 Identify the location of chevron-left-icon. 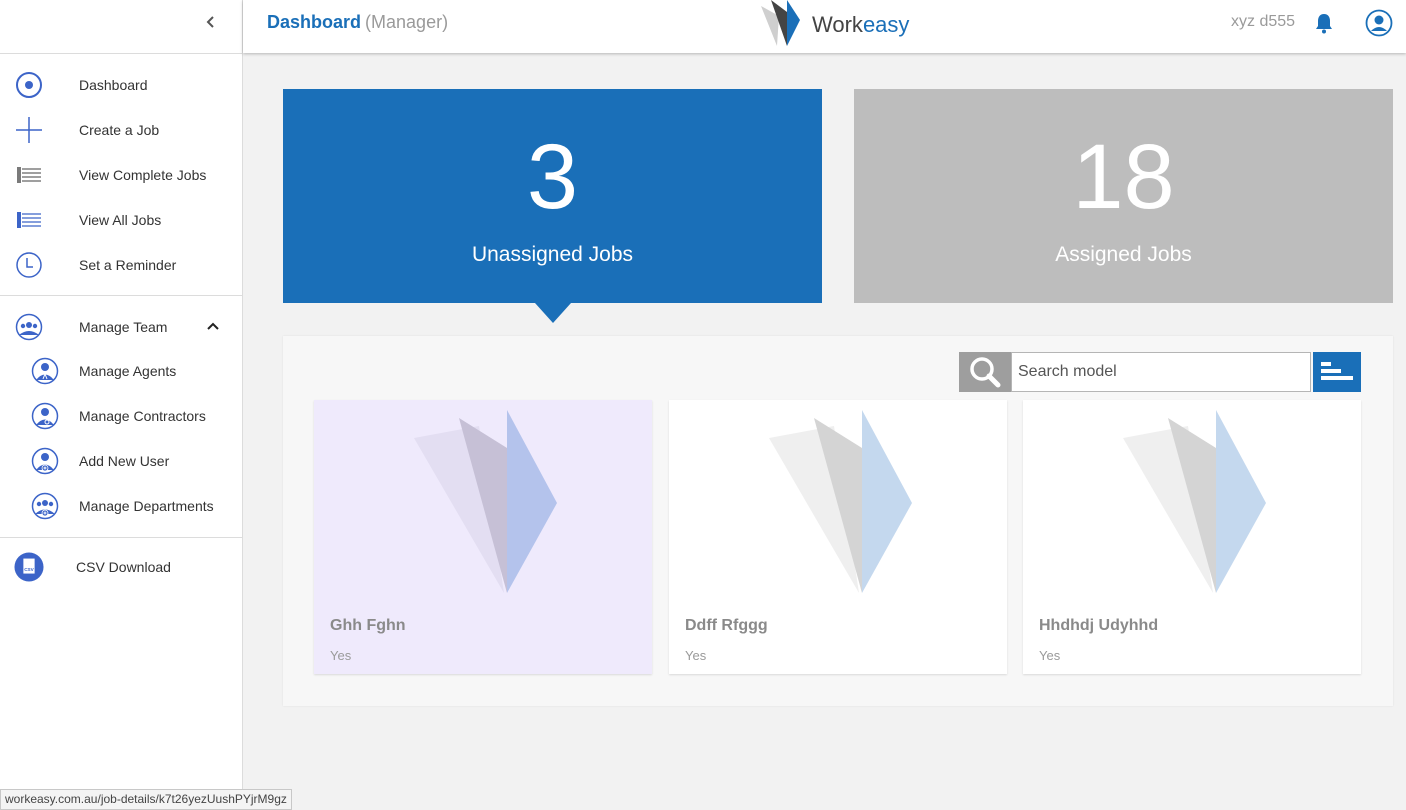
(210, 22).